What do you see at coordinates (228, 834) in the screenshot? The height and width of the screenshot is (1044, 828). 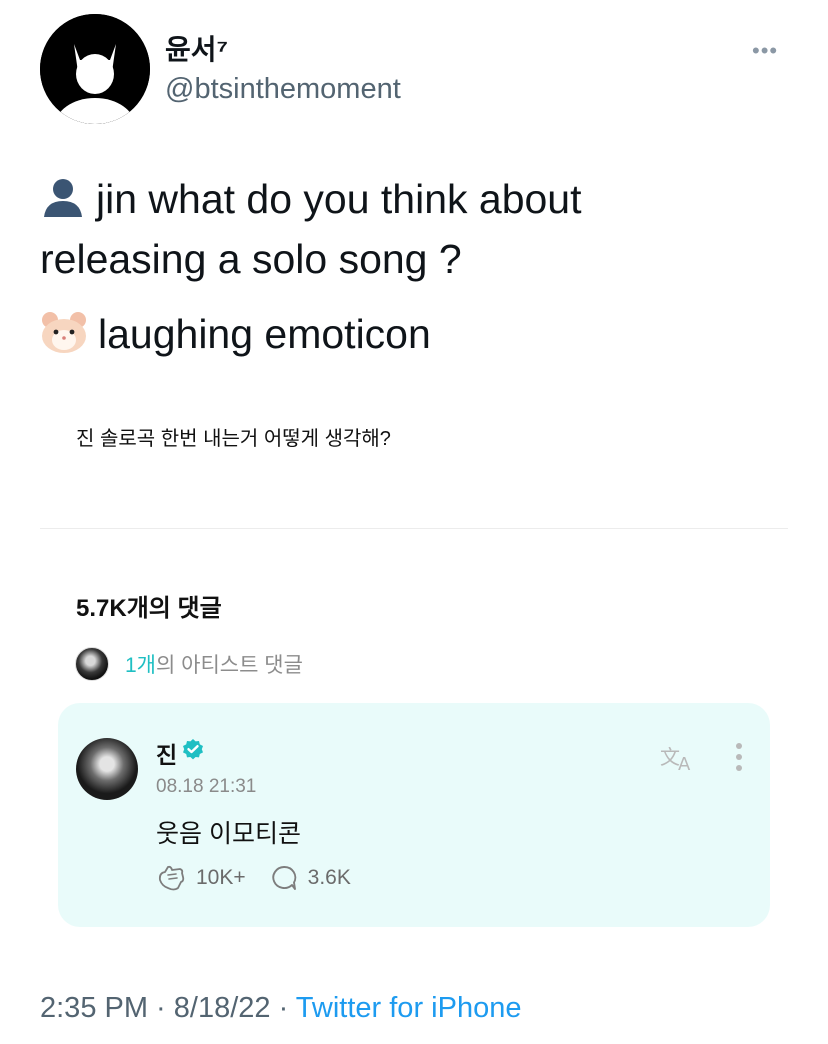 I see `reply-text: 웃음 이모티콘` at bounding box center [228, 834].